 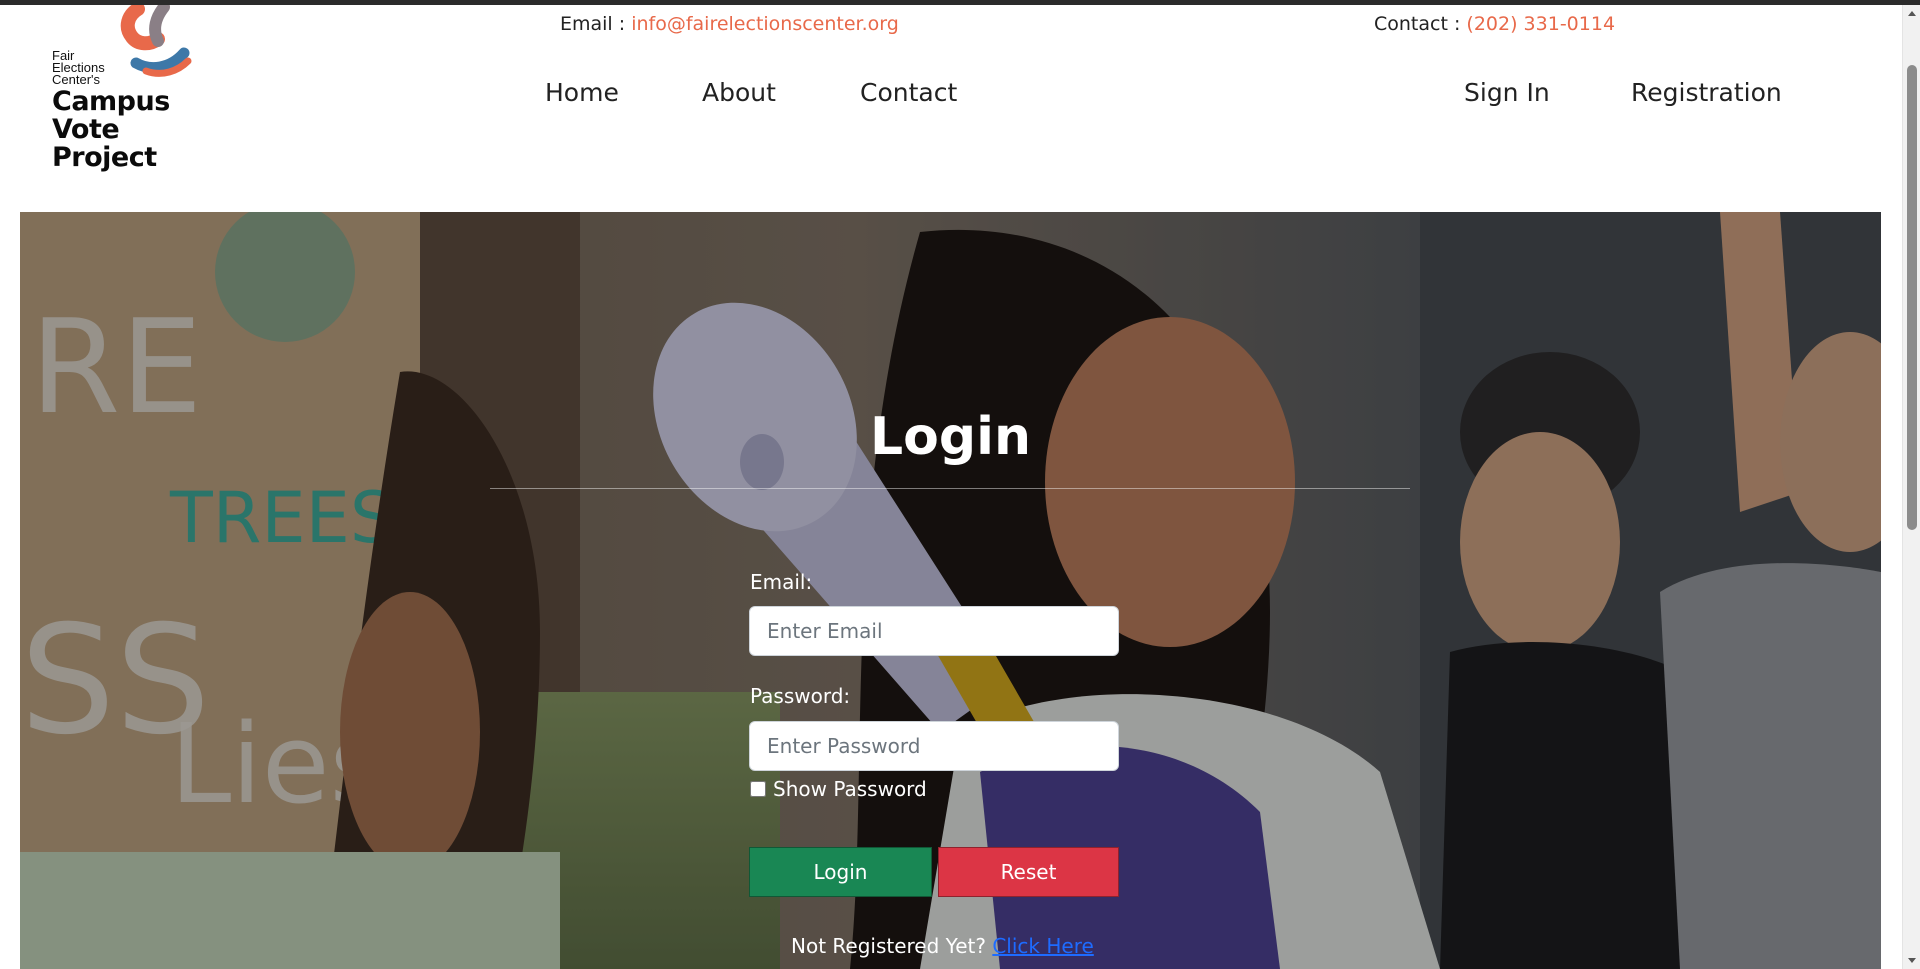 I want to click on scrollbar-thumb, so click(x=1912, y=297).